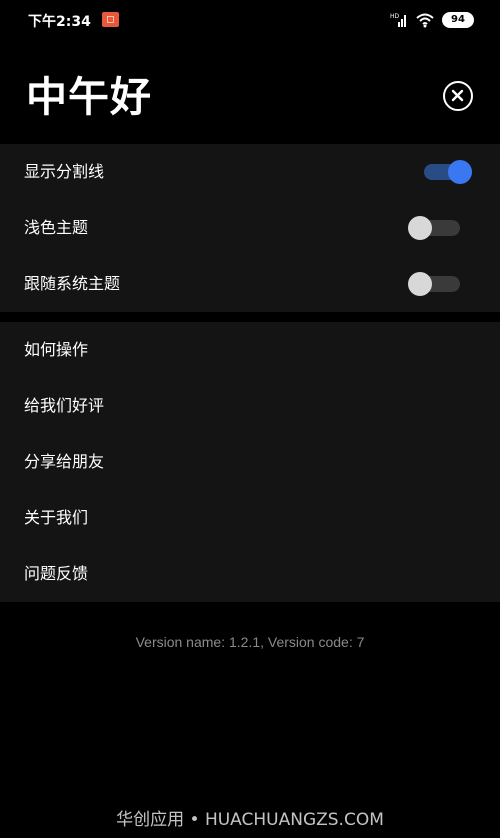  I want to click on network-label: HD, so click(395, 16).